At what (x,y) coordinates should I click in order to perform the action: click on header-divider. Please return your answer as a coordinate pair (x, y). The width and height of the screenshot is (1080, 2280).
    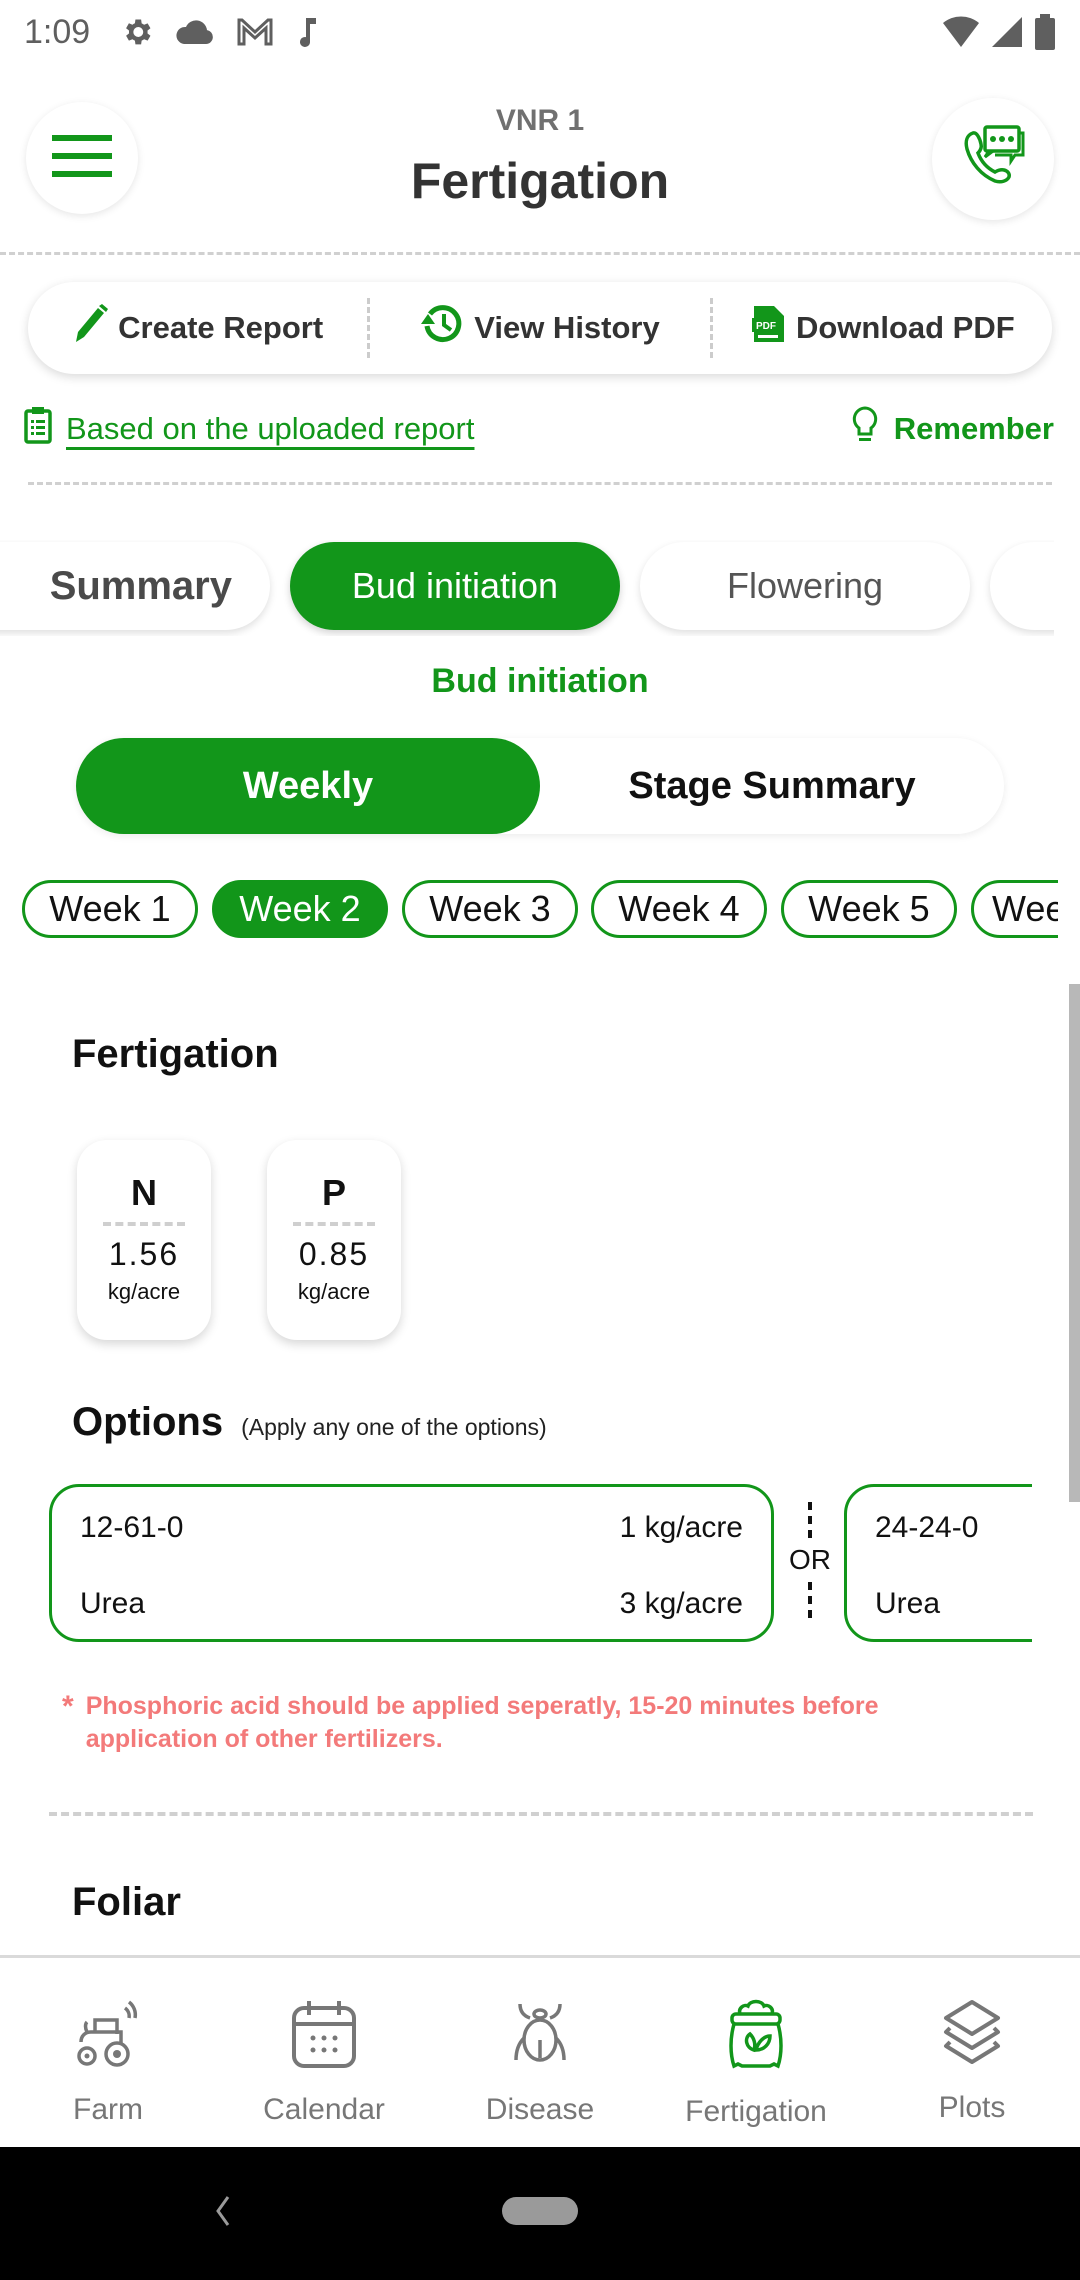
    Looking at the image, I should click on (540, 253).